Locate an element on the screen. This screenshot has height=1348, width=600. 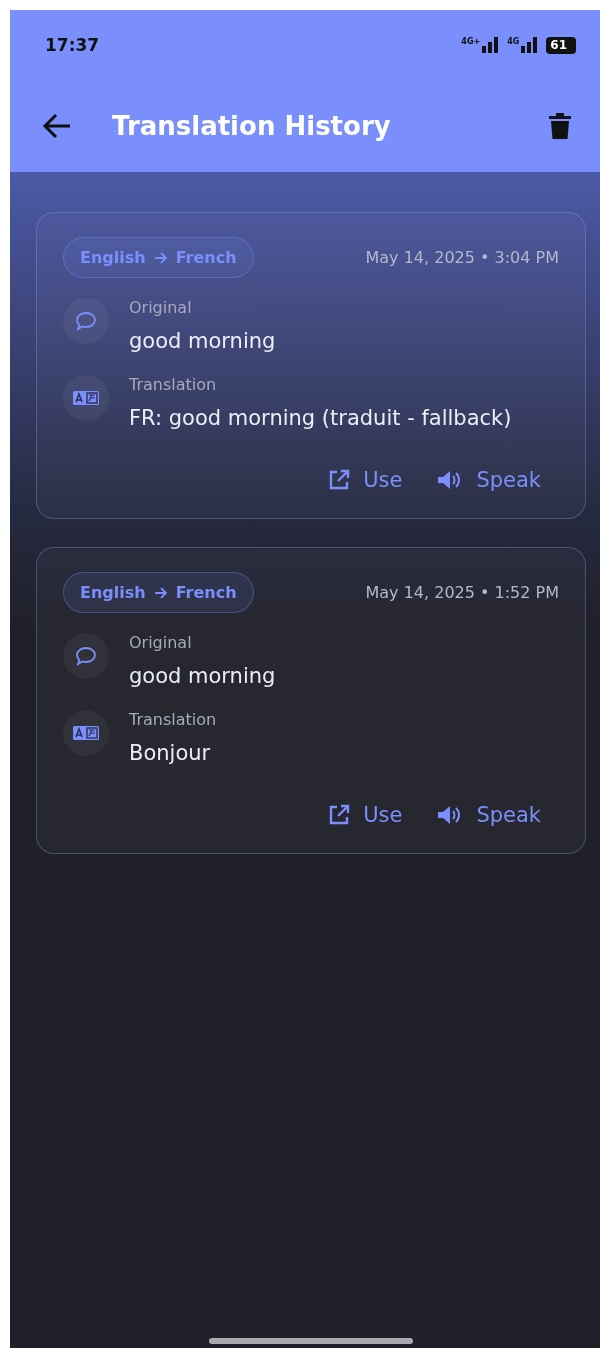
page-title: Translation History is located at coordinates (252, 126).